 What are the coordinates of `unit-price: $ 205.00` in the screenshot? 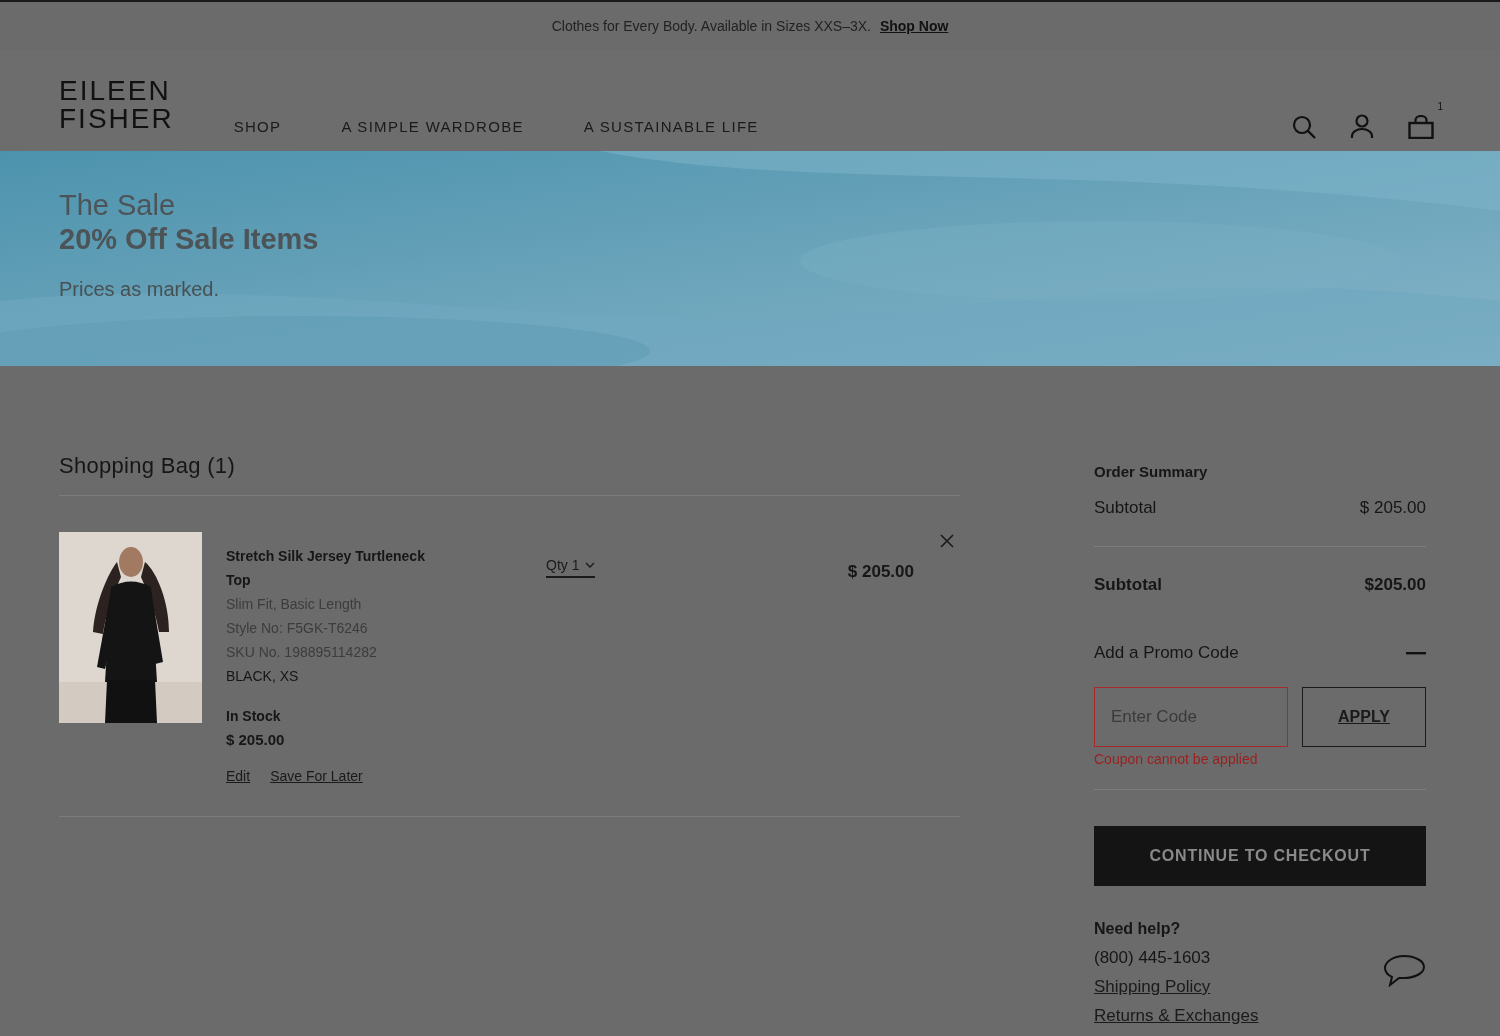 It's located at (256, 740).